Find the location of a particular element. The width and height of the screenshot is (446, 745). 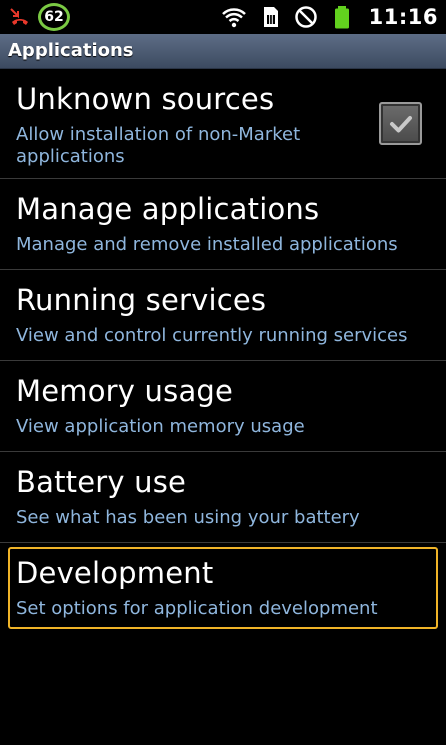

setting-title: Running services is located at coordinates (141, 300).